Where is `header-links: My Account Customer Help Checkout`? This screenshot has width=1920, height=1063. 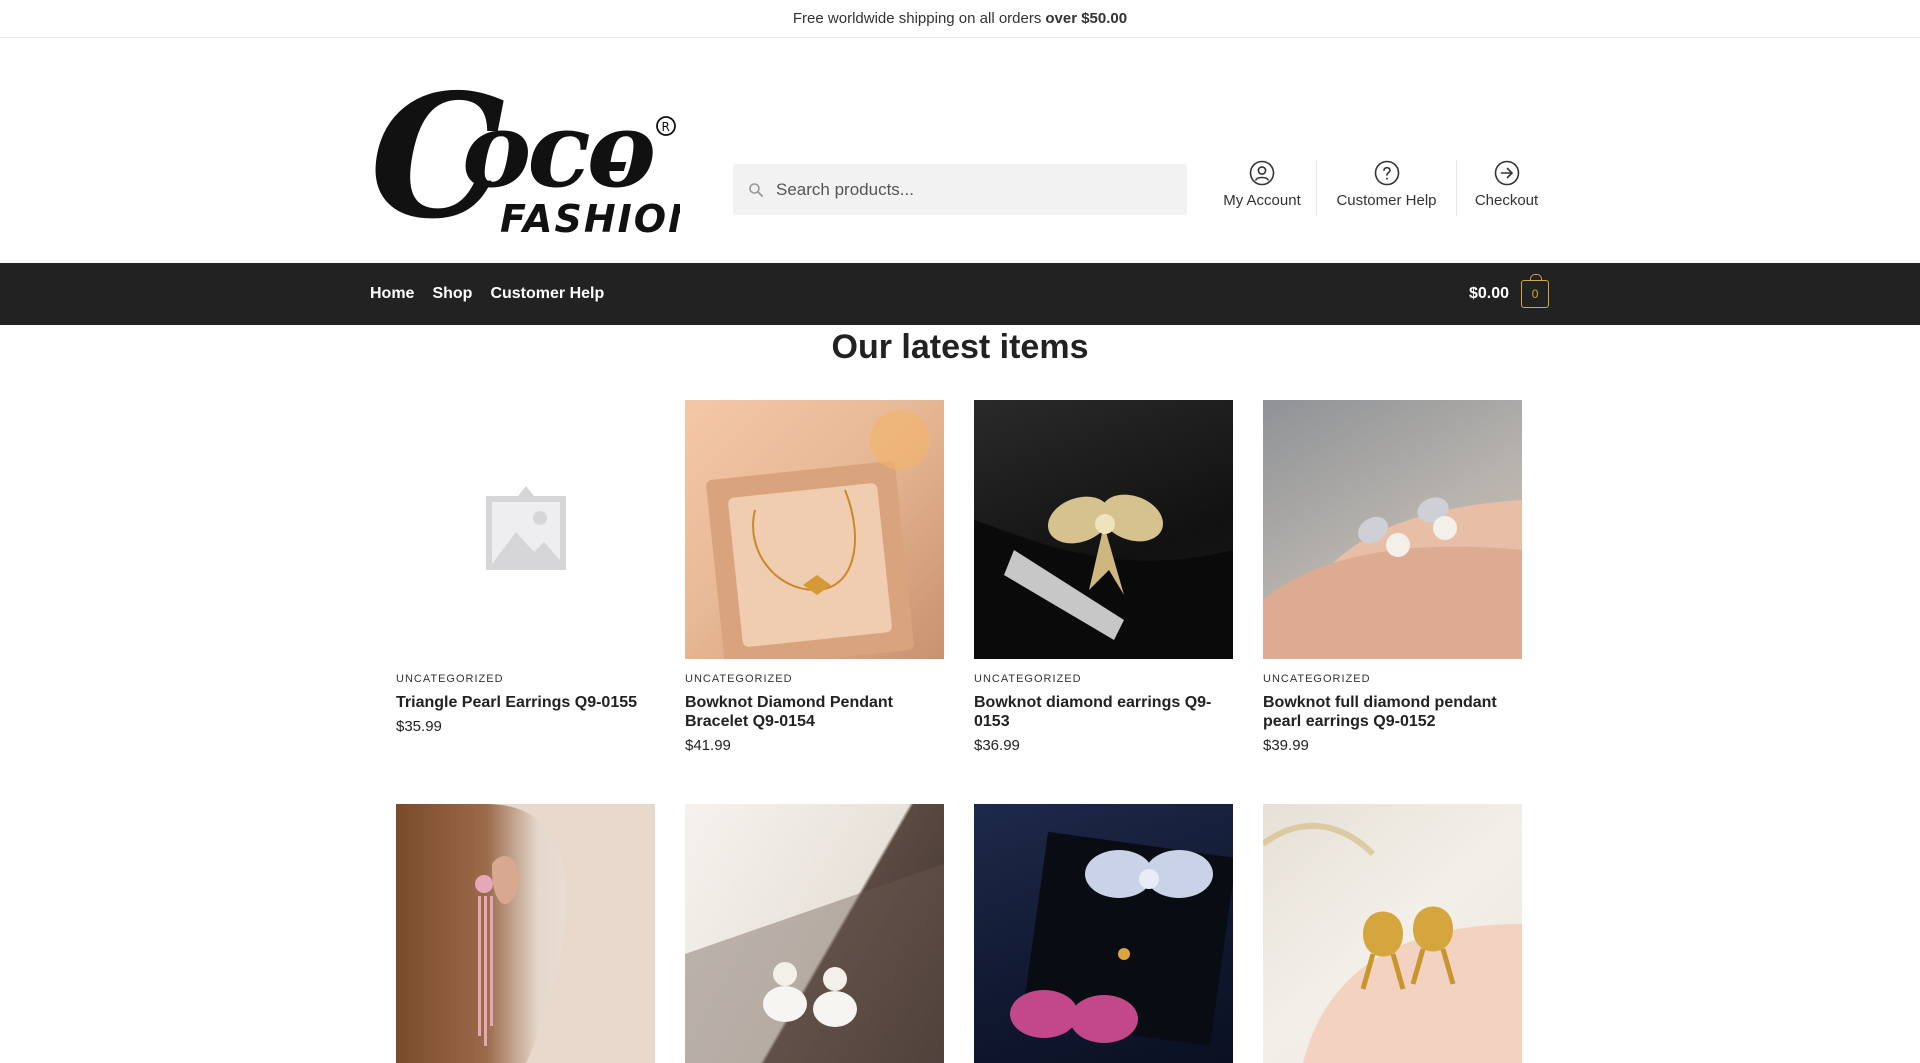
header-links: My Account Customer Help Checkout is located at coordinates (1382, 188).